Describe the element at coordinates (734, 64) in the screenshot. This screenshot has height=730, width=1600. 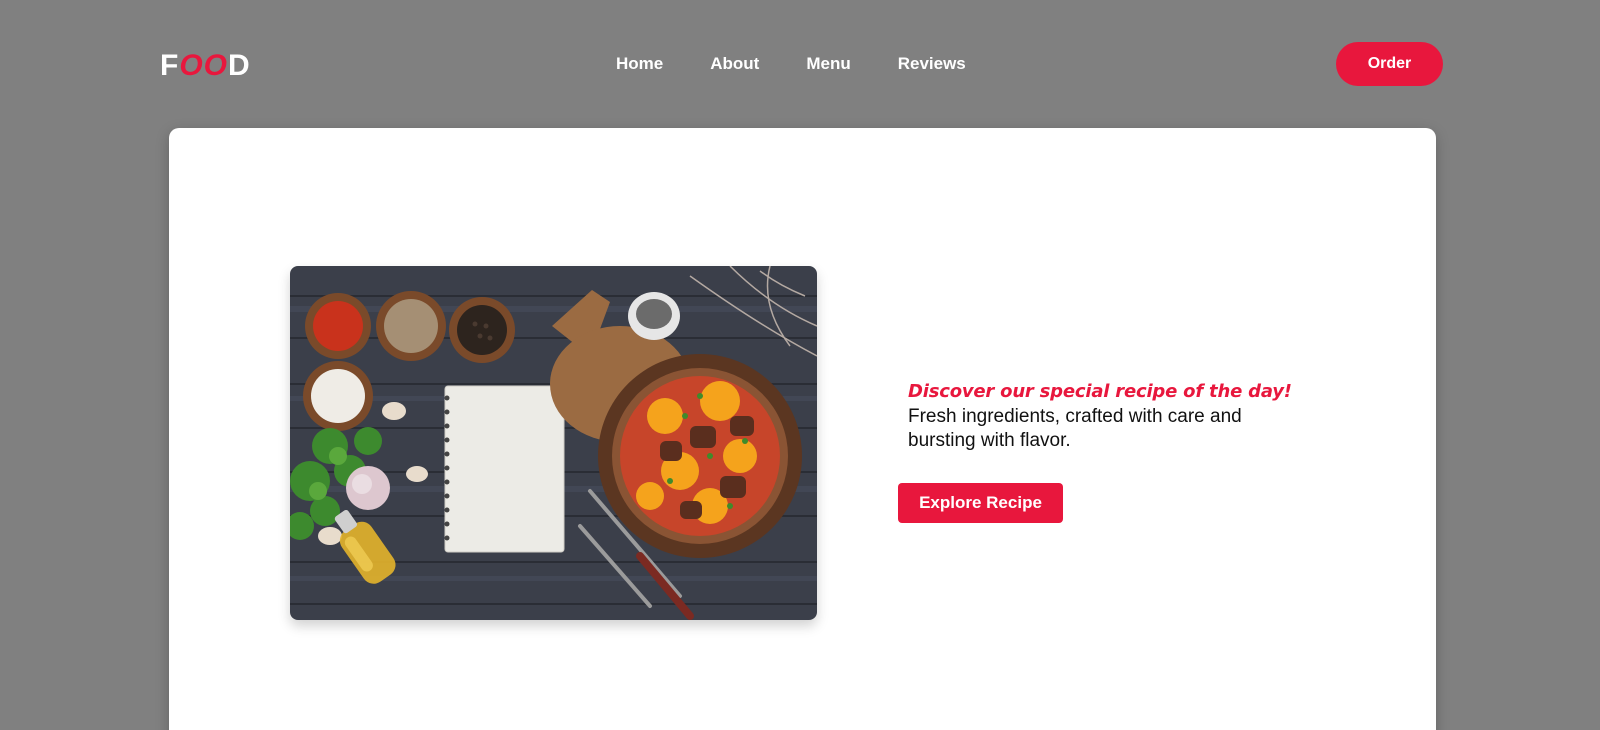
I see `nav-link-about: About` at that location.